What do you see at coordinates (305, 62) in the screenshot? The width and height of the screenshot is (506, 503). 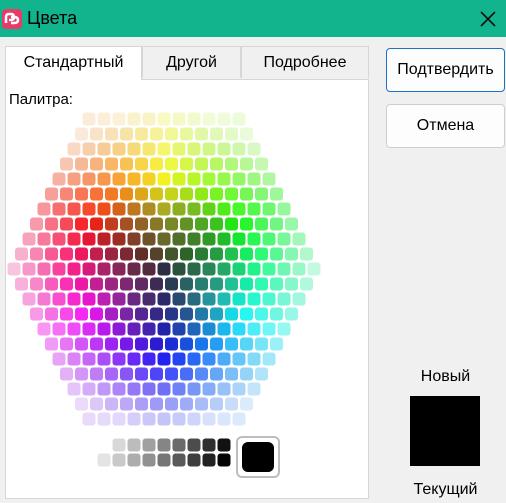 I see `tab-details: Подробнее` at bounding box center [305, 62].